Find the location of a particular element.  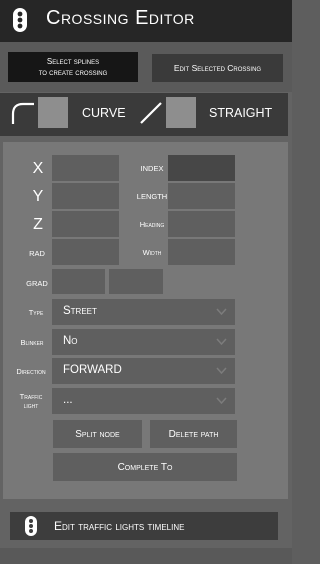

curve-swatch is located at coordinates (53, 112).